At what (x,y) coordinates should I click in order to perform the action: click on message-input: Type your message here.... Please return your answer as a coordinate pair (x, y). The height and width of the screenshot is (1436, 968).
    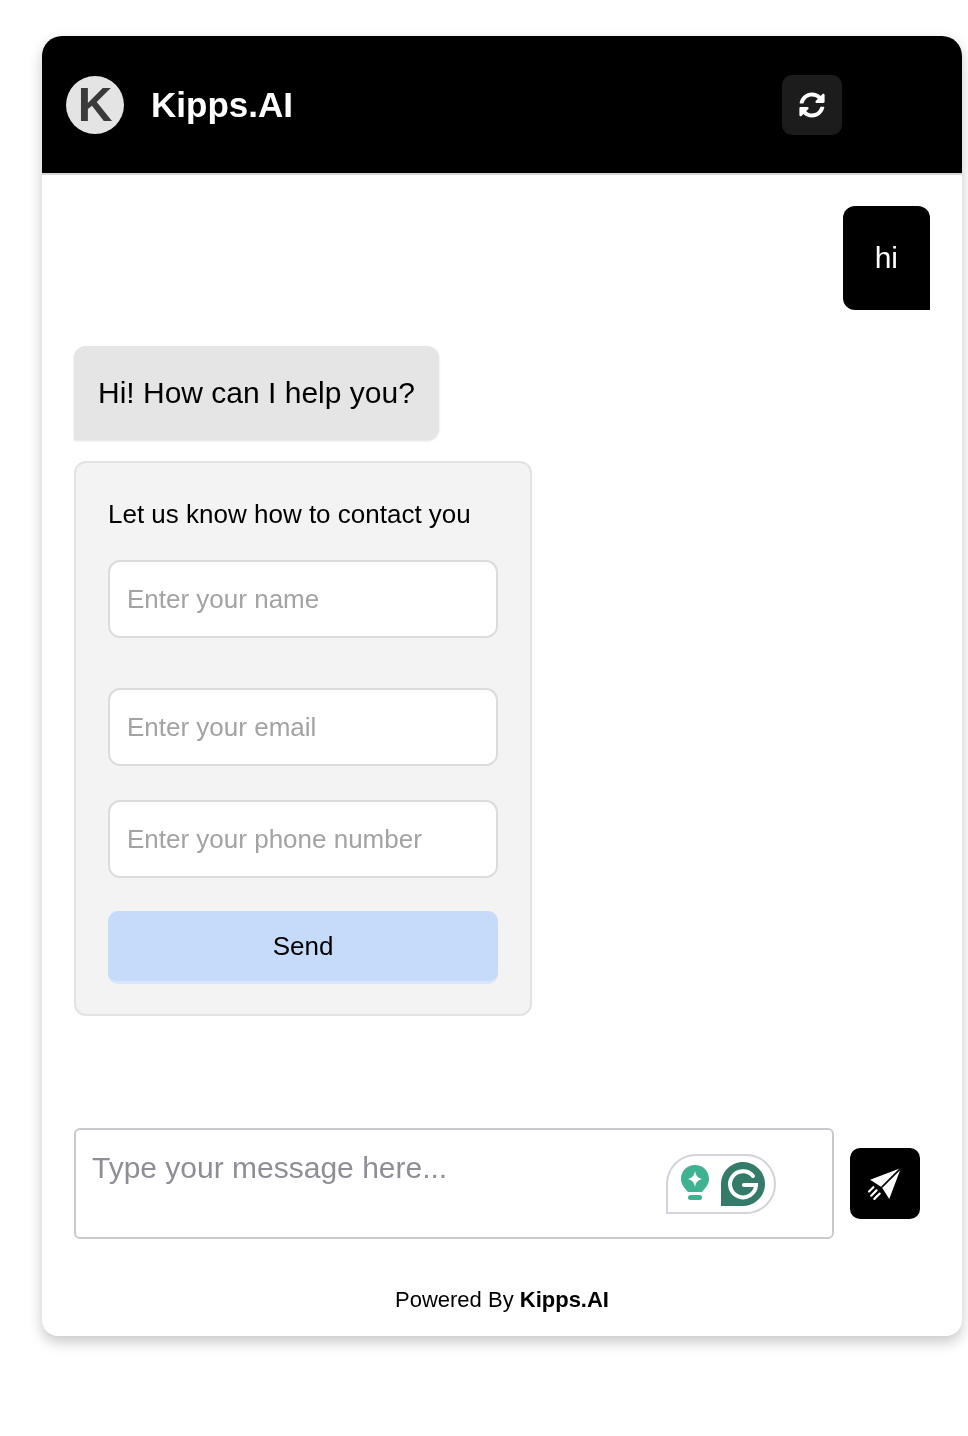
    Looking at the image, I should click on (454, 1183).